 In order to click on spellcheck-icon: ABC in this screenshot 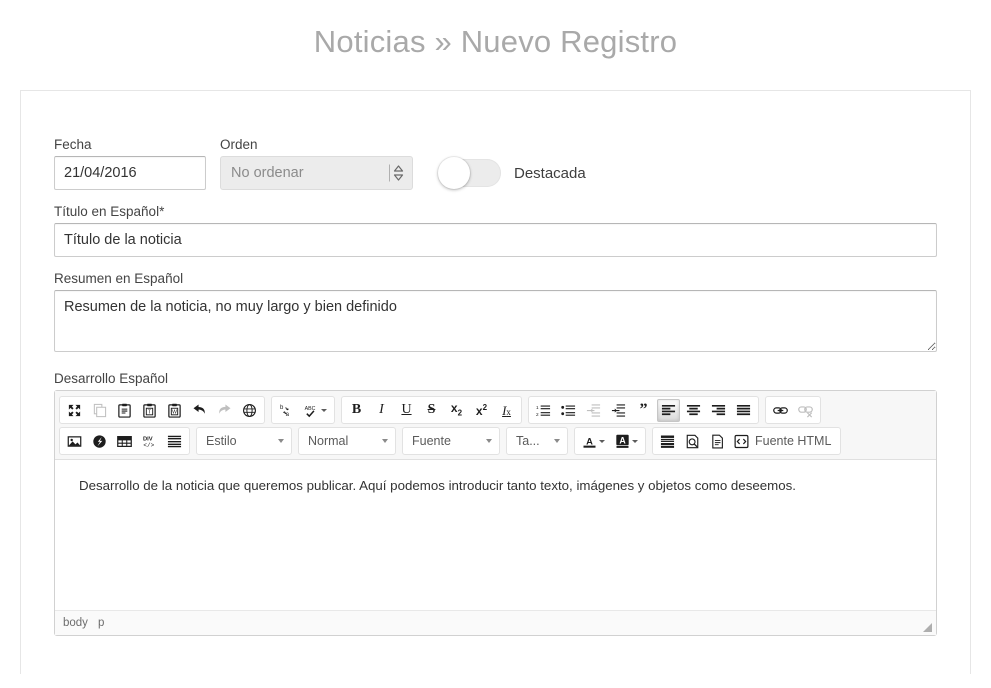, I will do `click(315, 410)`.